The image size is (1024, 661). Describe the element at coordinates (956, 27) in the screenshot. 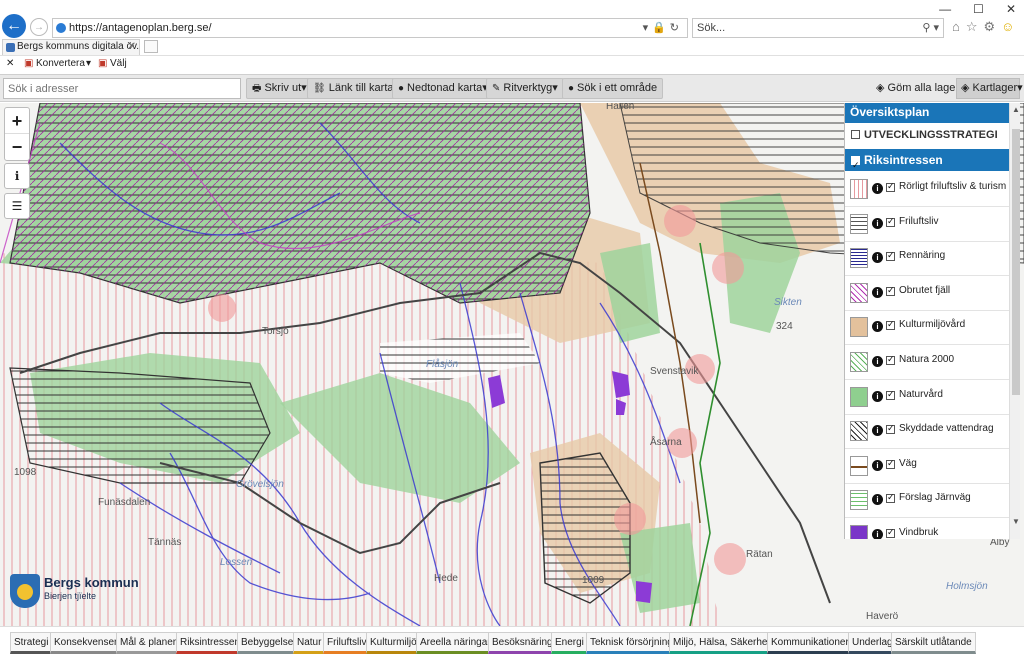

I see `home-icon: ⌂` at that location.